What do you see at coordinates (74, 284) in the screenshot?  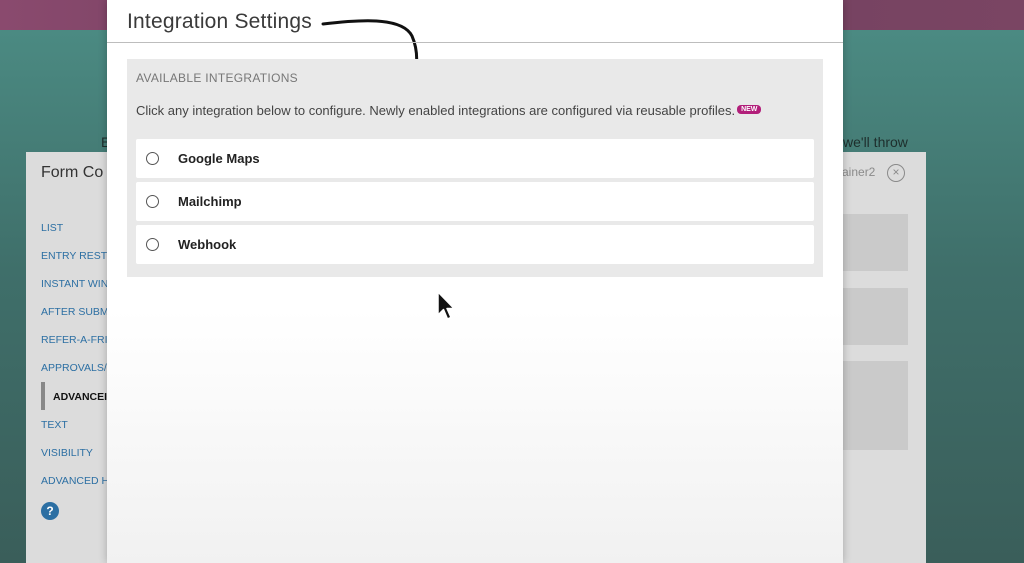 I see `nav-item-instant-win: INSTANT WIN` at bounding box center [74, 284].